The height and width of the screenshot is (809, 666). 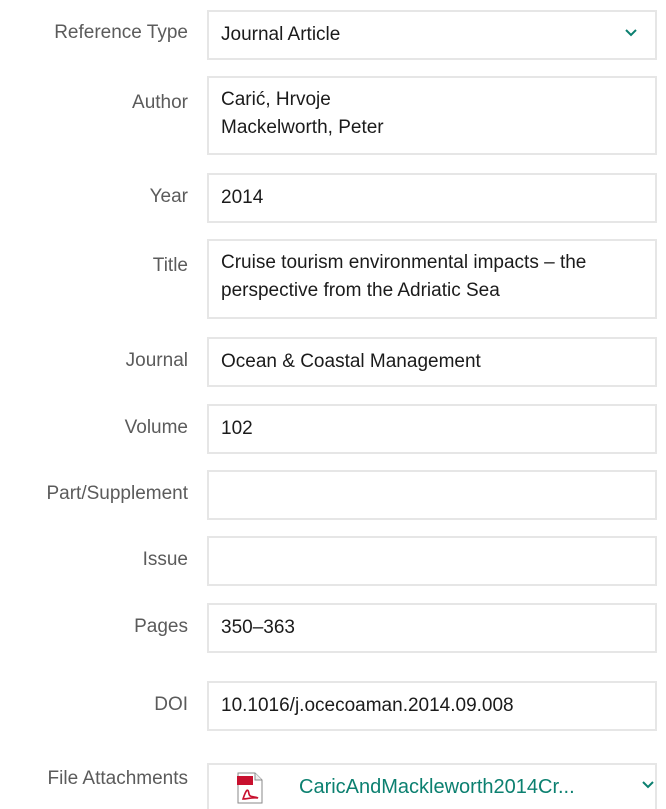 What do you see at coordinates (432, 561) in the screenshot?
I see `issue-field` at bounding box center [432, 561].